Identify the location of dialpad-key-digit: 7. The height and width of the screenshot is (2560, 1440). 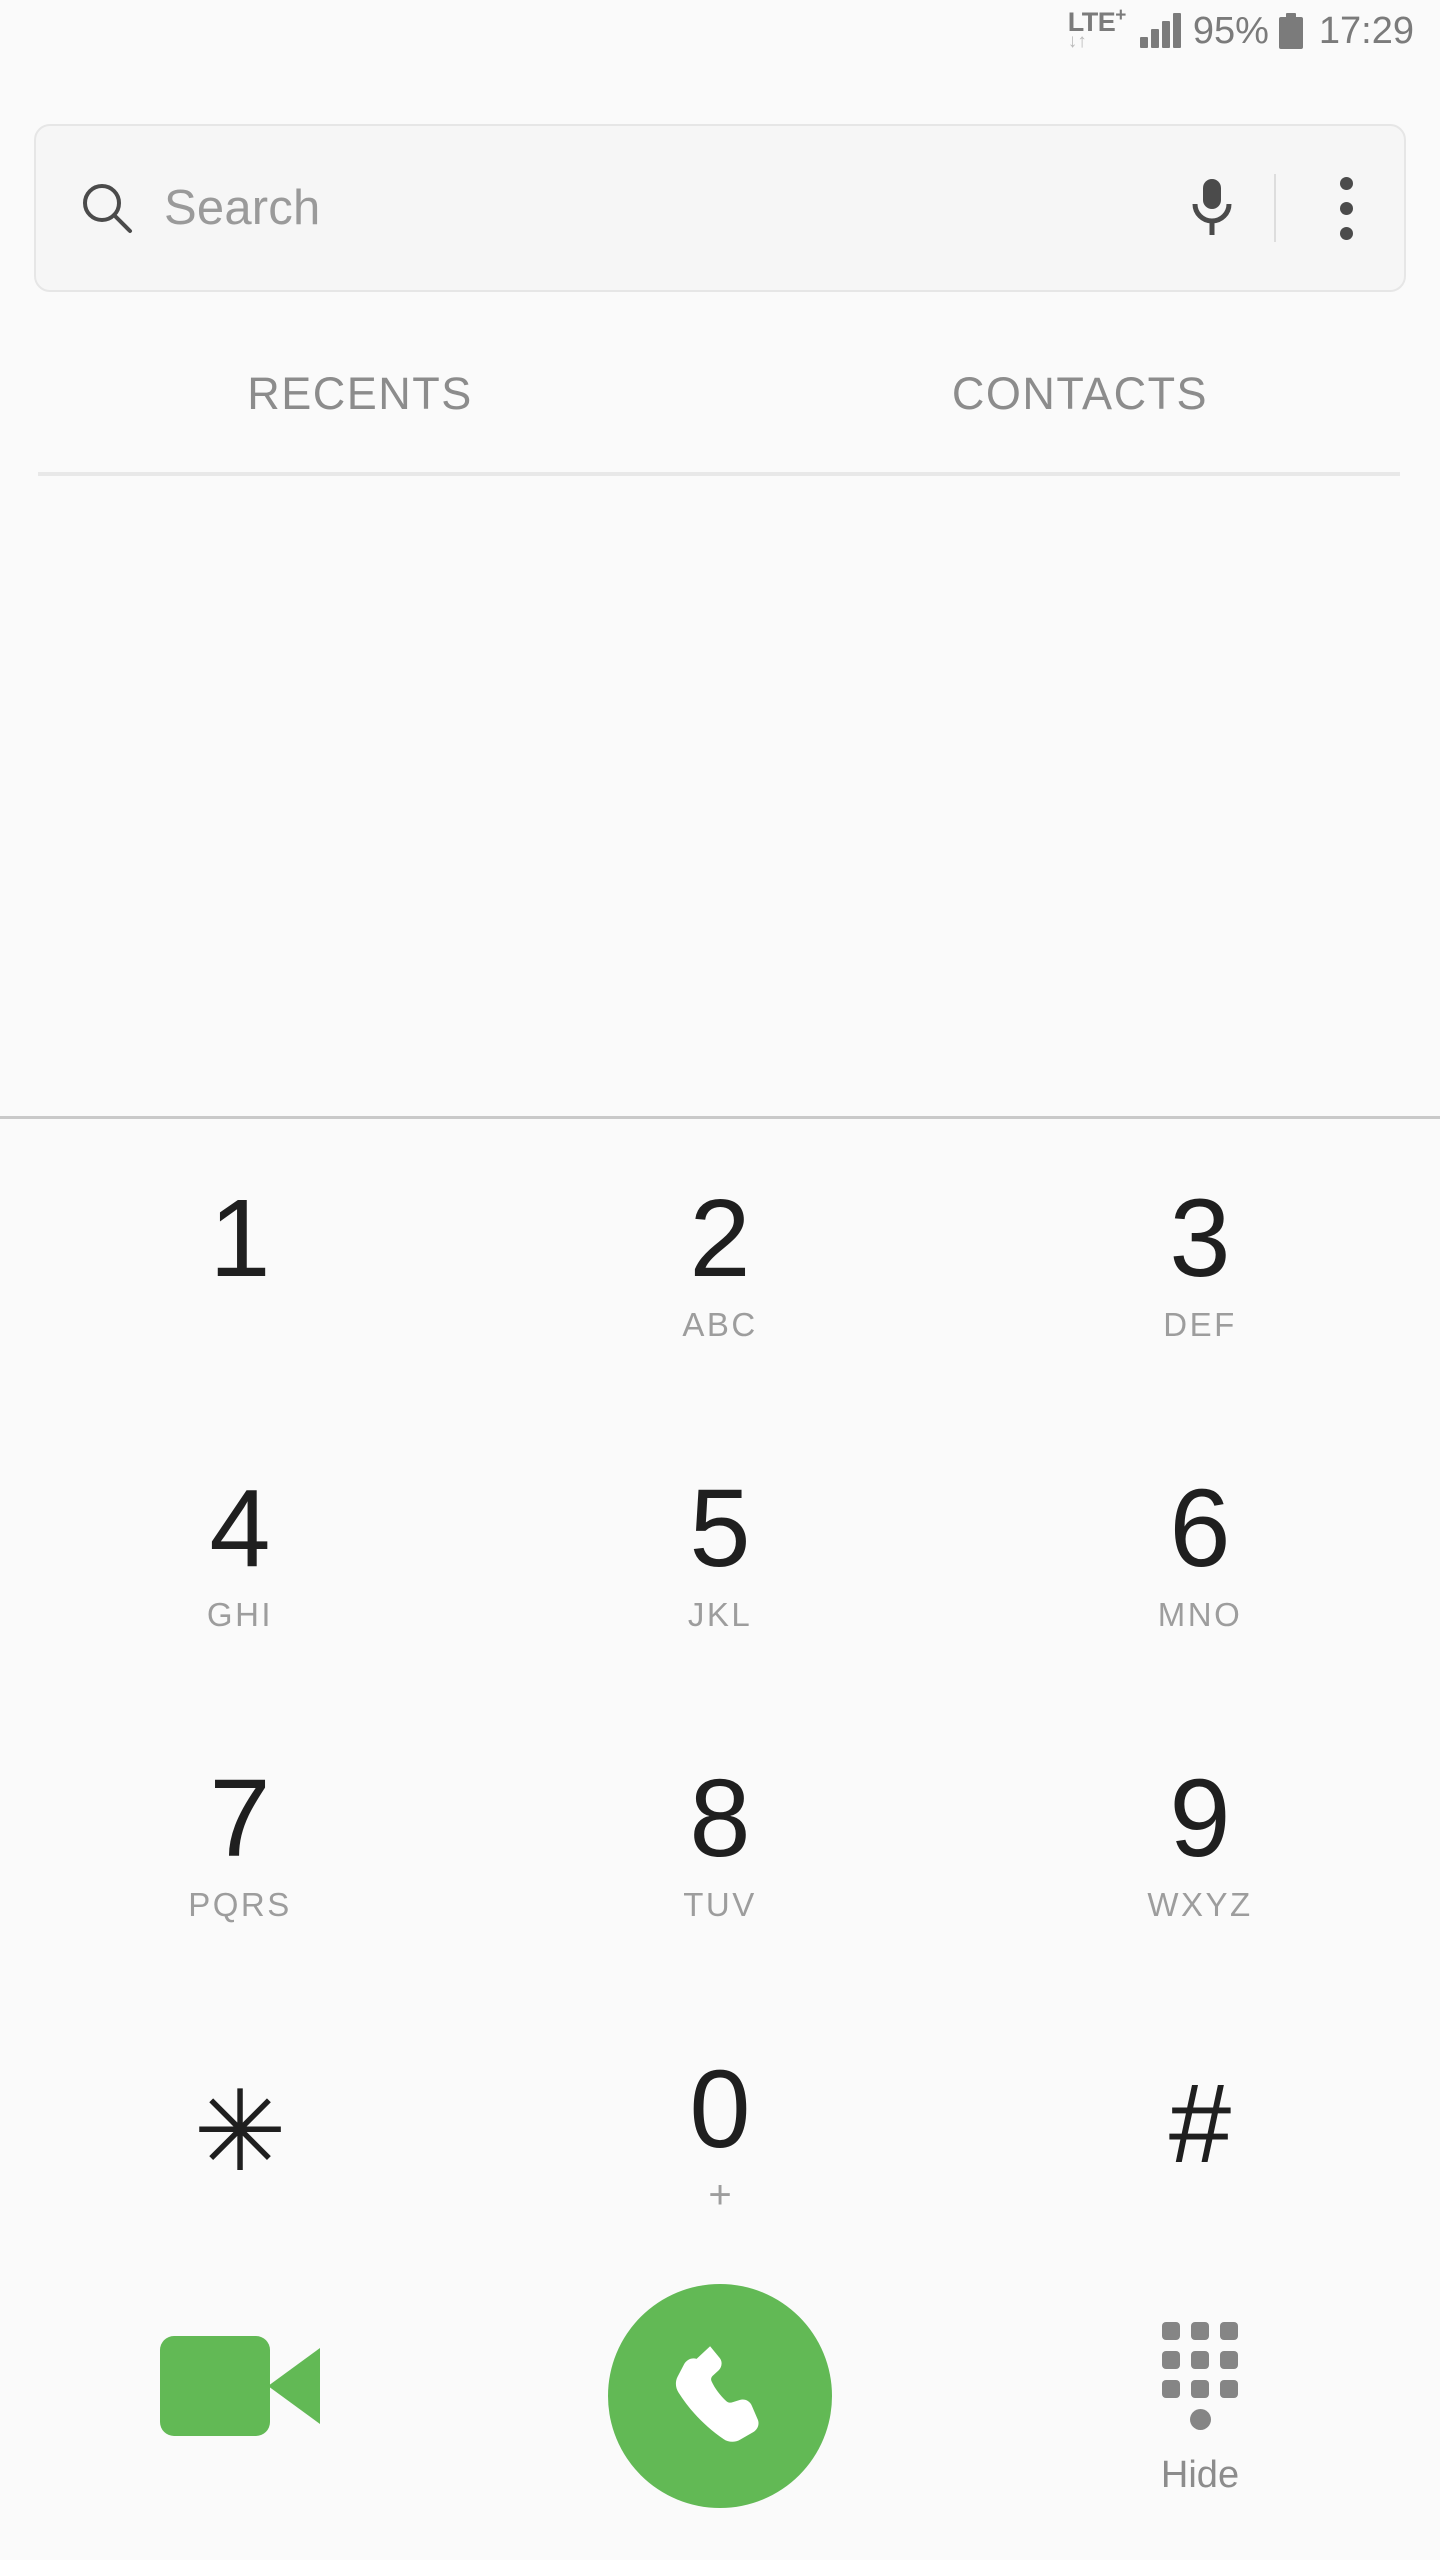
(240, 1819).